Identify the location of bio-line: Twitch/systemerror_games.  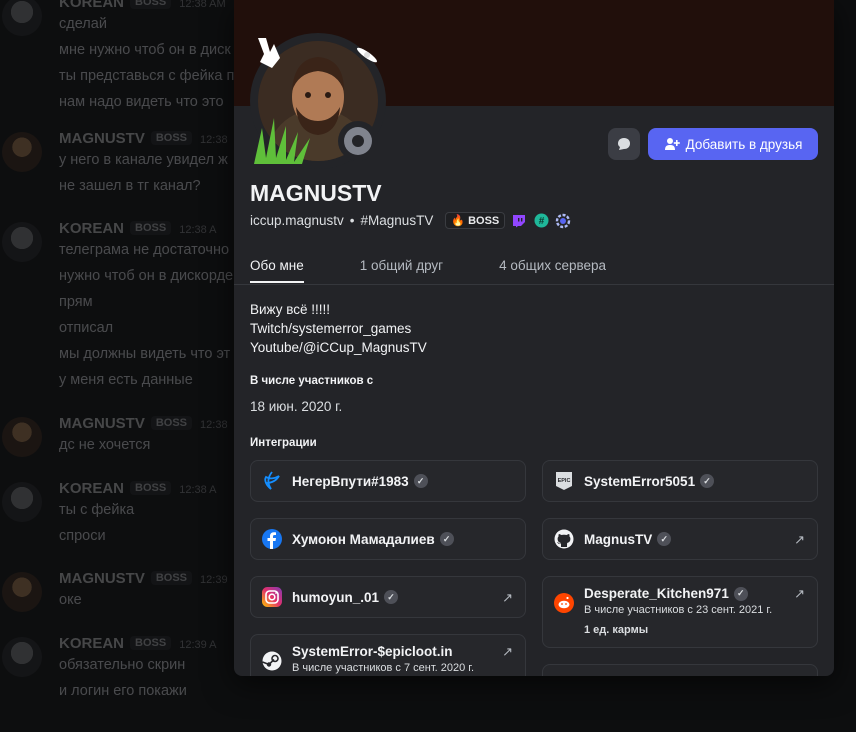
(331, 328).